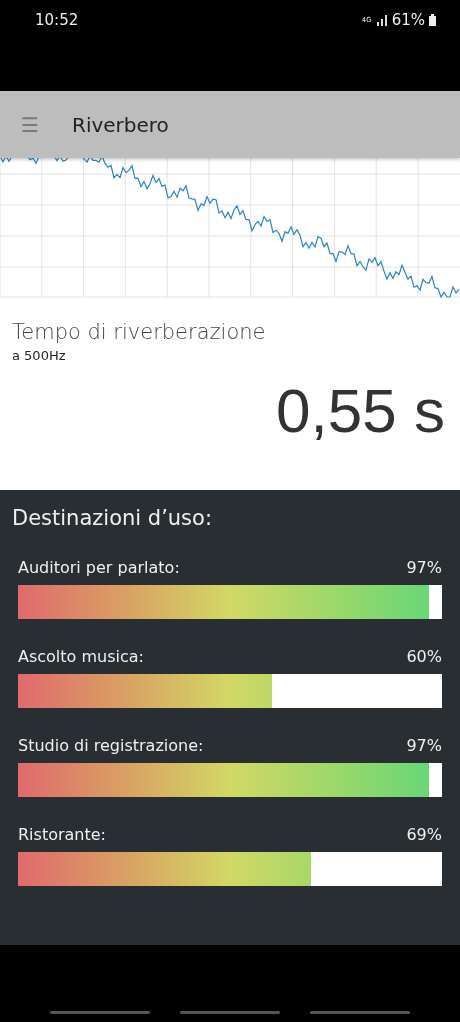 The width and height of the screenshot is (460, 1022). Describe the element at coordinates (99, 567) in the screenshot. I see `use-label: Auditori per parlato:` at that location.